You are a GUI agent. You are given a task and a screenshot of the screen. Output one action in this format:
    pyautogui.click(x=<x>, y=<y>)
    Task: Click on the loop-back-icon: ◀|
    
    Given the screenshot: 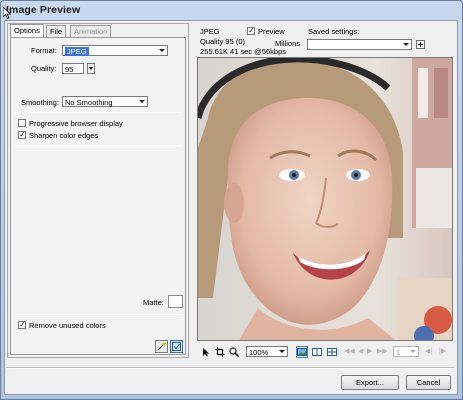 What is the action you would take?
    pyautogui.click(x=428, y=351)
    